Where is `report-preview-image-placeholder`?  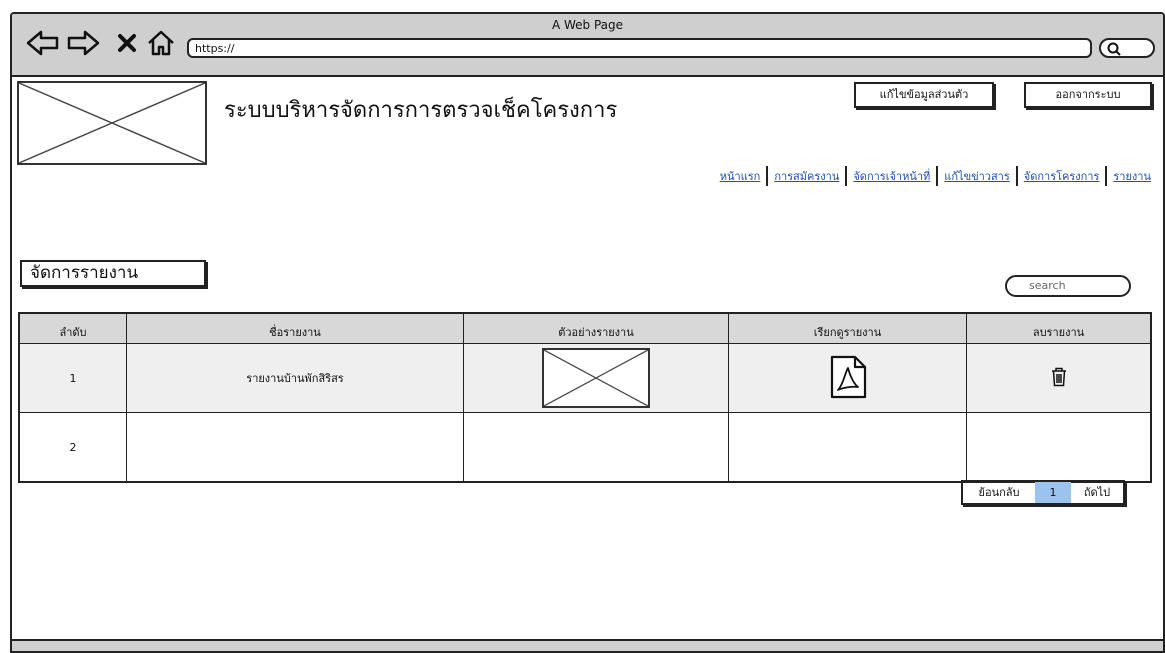 report-preview-image-placeholder is located at coordinates (596, 378).